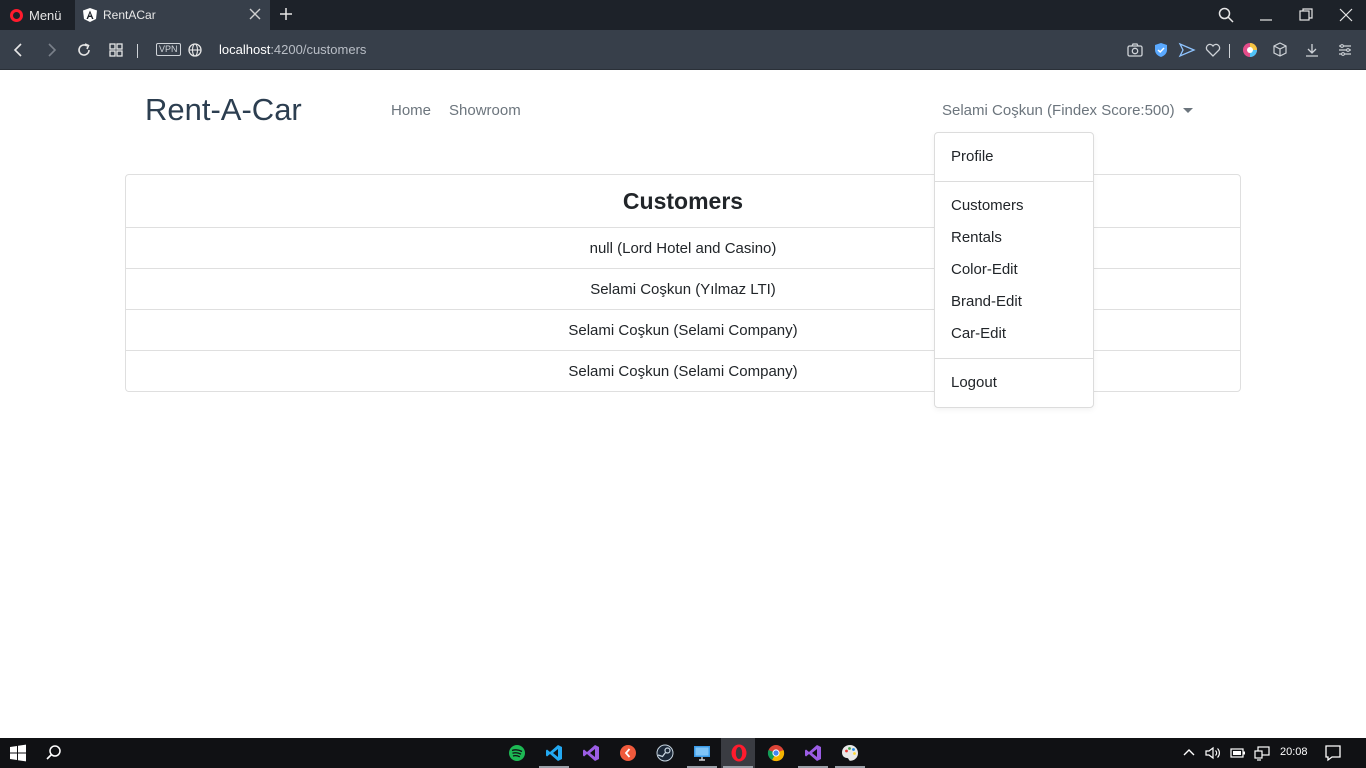 The width and height of the screenshot is (1366, 768). Describe the element at coordinates (1189, 753) in the screenshot. I see `chevron-up-icon` at that location.